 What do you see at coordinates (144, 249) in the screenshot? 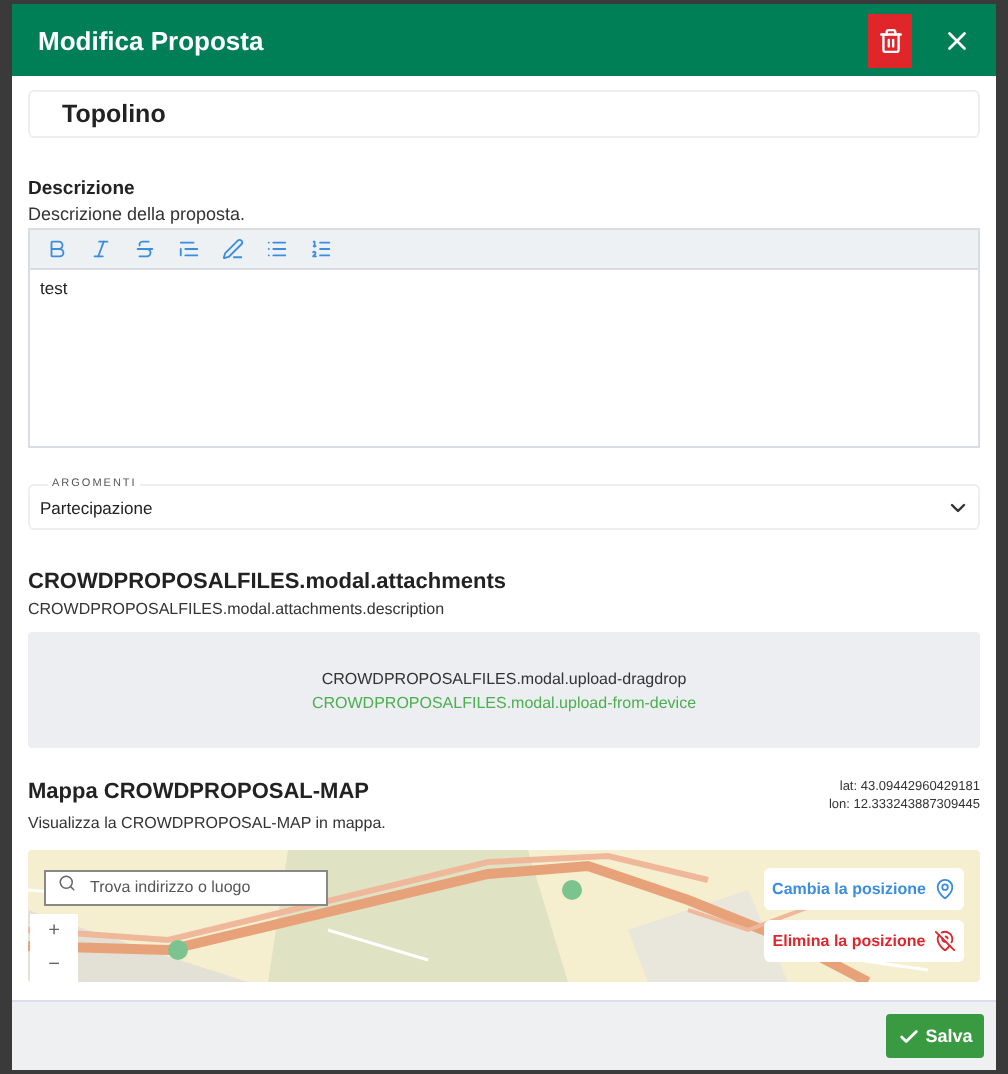
I see `strikethrough-icon` at bounding box center [144, 249].